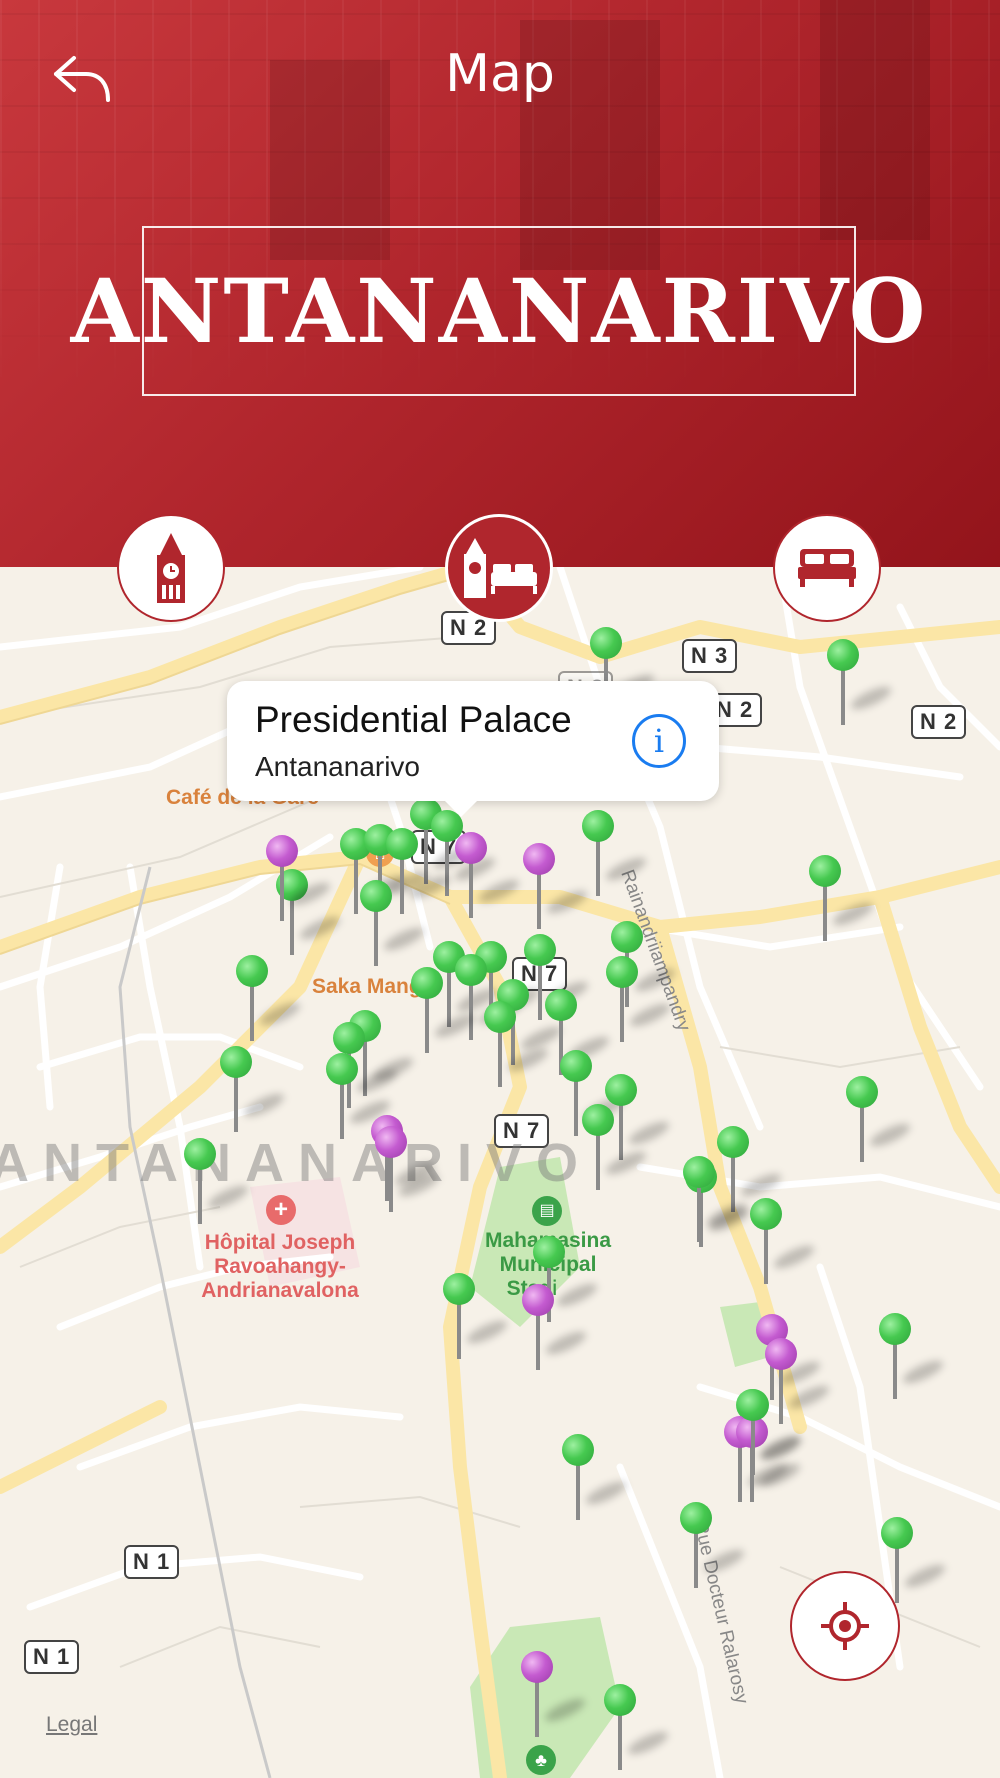  I want to click on legal-link: Legal, so click(71, 1725).